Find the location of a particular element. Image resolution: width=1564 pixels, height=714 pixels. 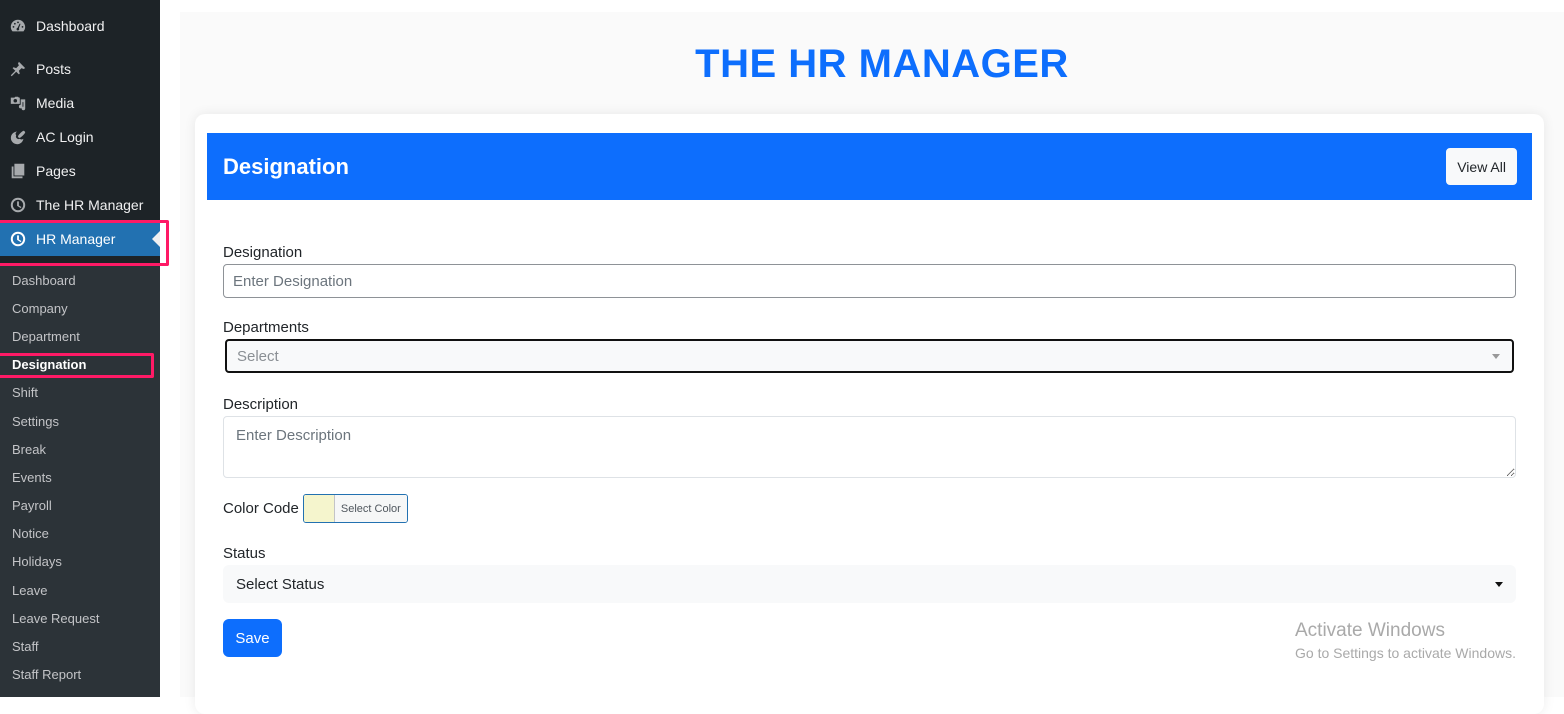

submenu-item-leave-request: Leave Request is located at coordinates (80, 618).